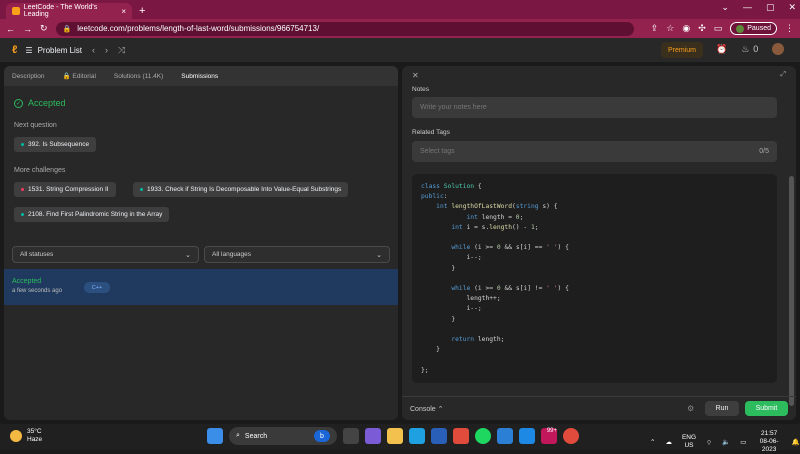 The width and height of the screenshot is (800, 454). Describe the element at coordinates (571, 436) in the screenshot. I see `chrome-profile-icon` at that location.